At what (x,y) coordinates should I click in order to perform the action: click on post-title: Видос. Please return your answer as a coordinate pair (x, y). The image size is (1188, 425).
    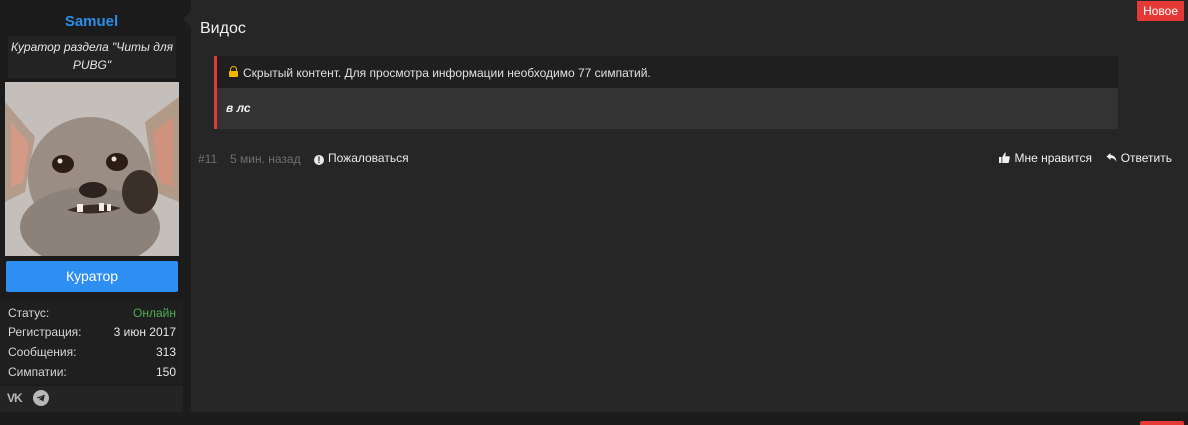
    Looking at the image, I should click on (223, 28).